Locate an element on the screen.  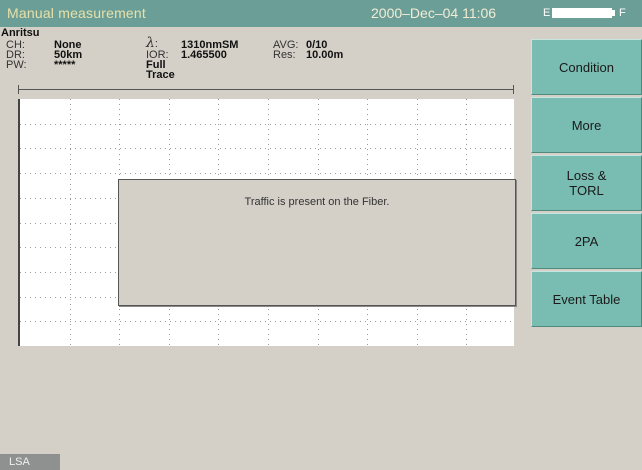
battery-full-label: F is located at coordinates (622, 13).